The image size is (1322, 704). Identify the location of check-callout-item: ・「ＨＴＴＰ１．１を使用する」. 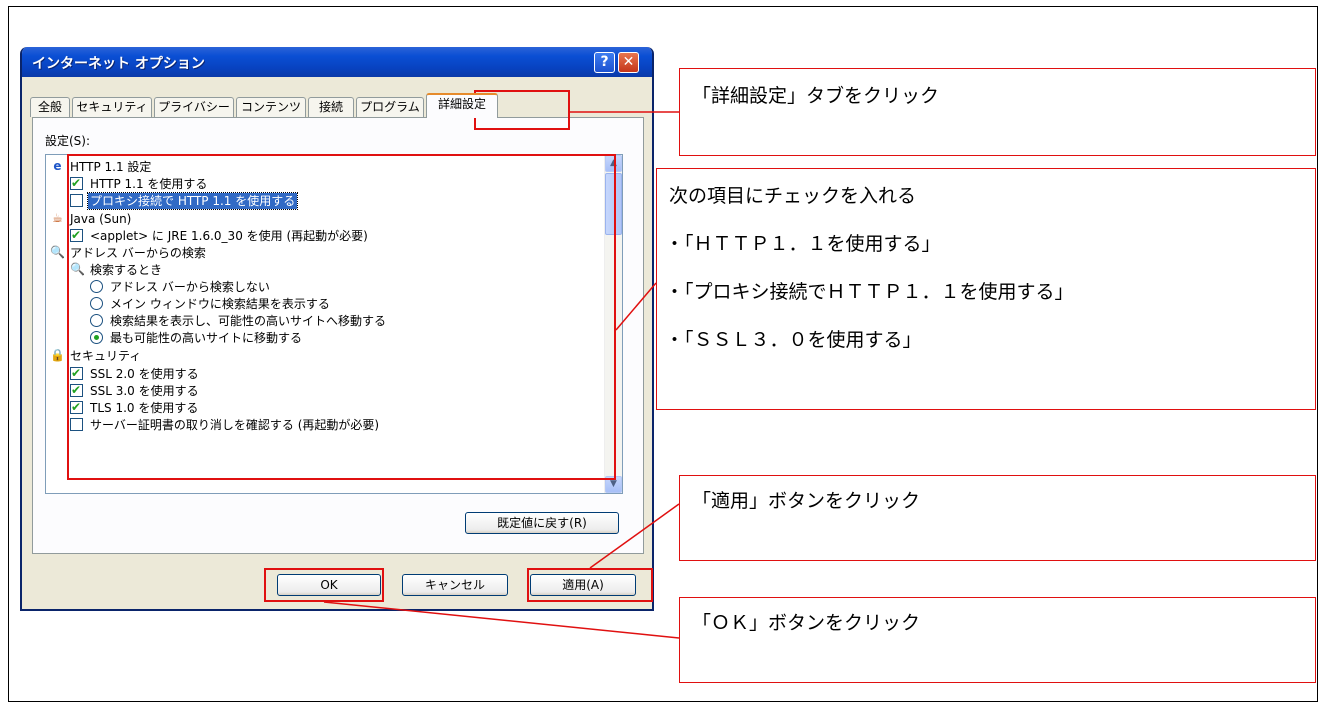
(803, 244).